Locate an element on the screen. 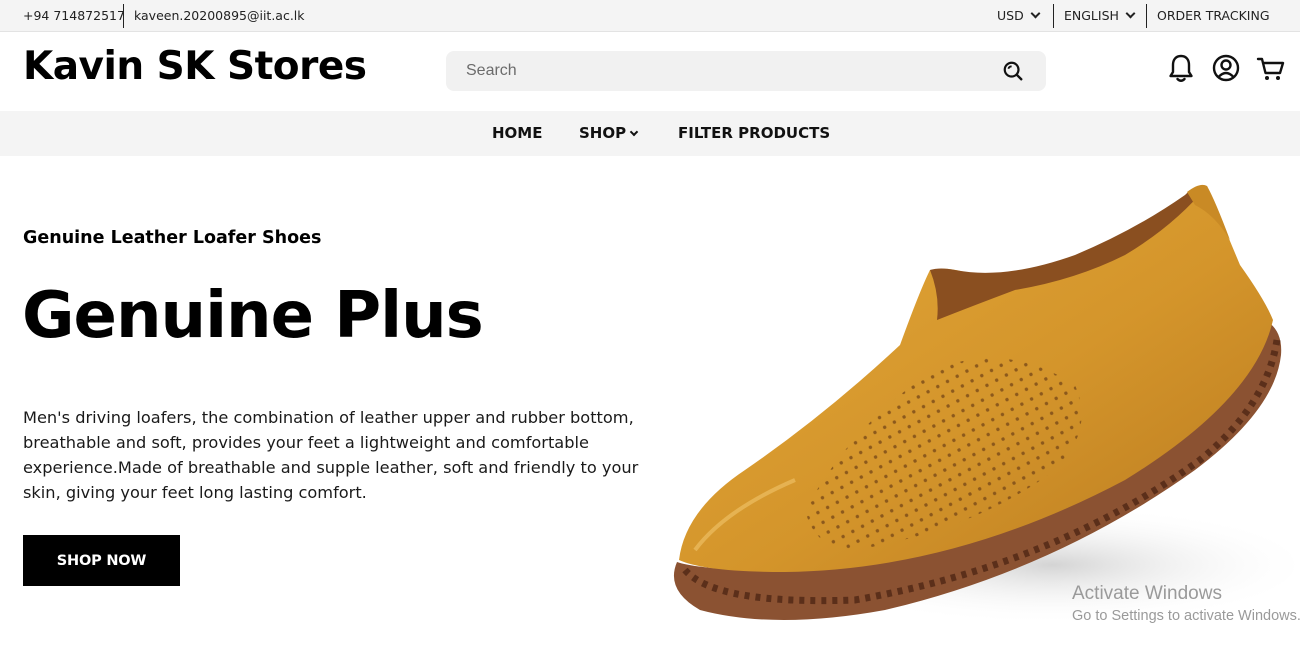 This screenshot has height=648, width=1300. currency-selector: USD is located at coordinates (1019, 16).